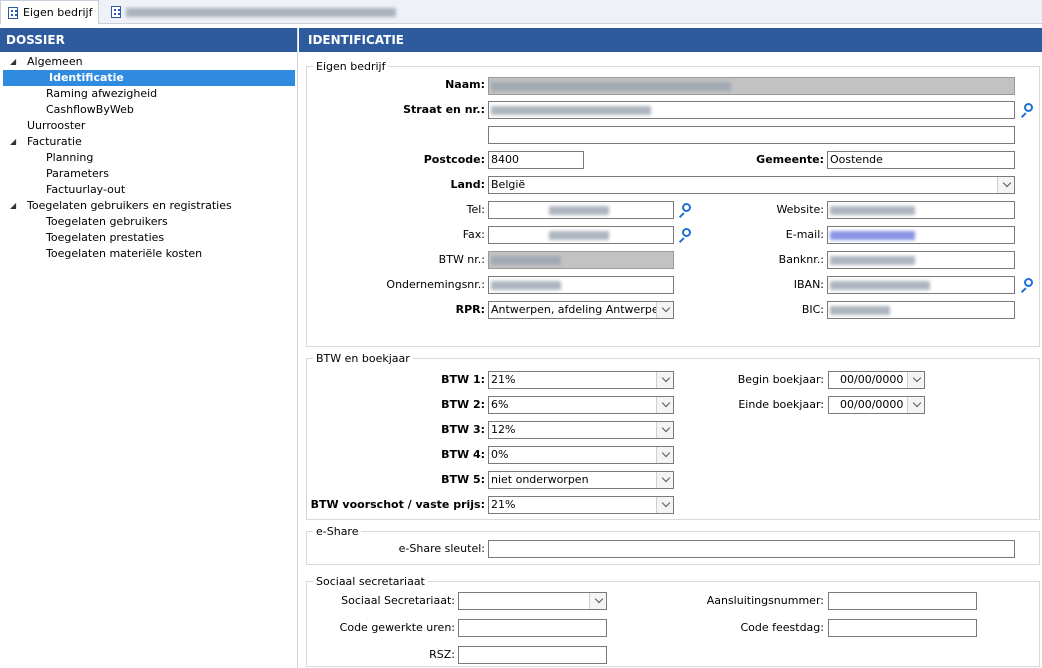 The image size is (1042, 668). I want to click on rpr-label: RPR:, so click(470, 309).